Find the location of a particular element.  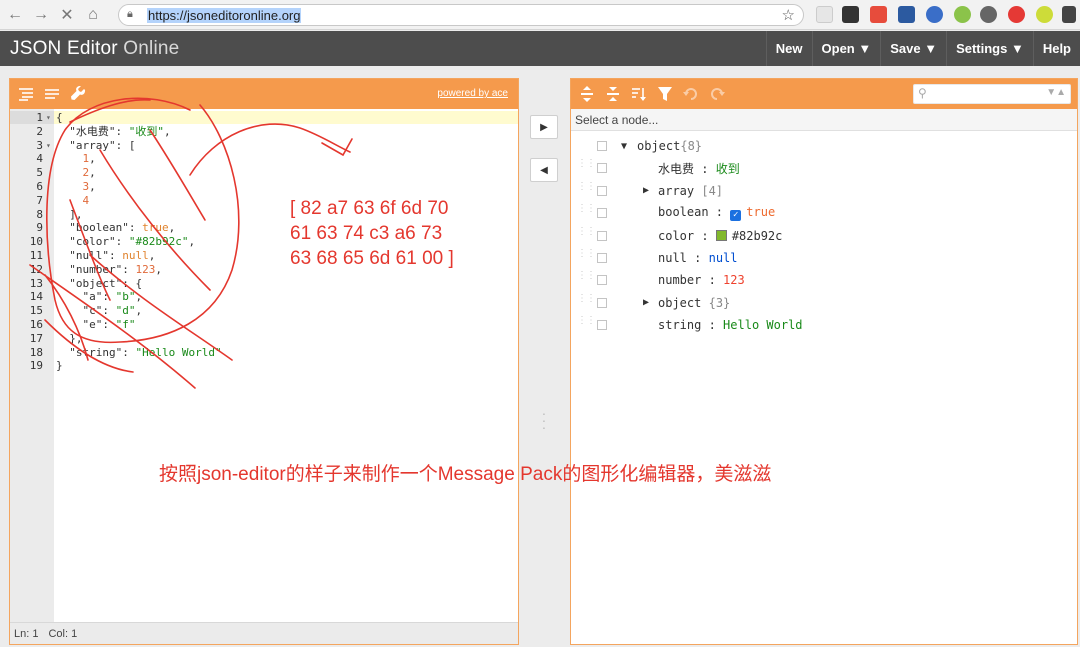

powered-by-ace-link: powered by ace is located at coordinates (472, 93).